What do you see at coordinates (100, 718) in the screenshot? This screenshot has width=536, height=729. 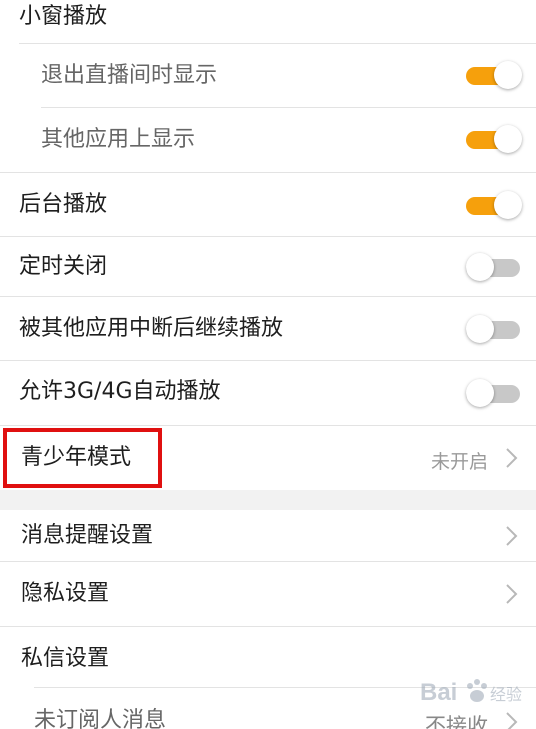 I see `setting-label: 未订阅人消息` at bounding box center [100, 718].